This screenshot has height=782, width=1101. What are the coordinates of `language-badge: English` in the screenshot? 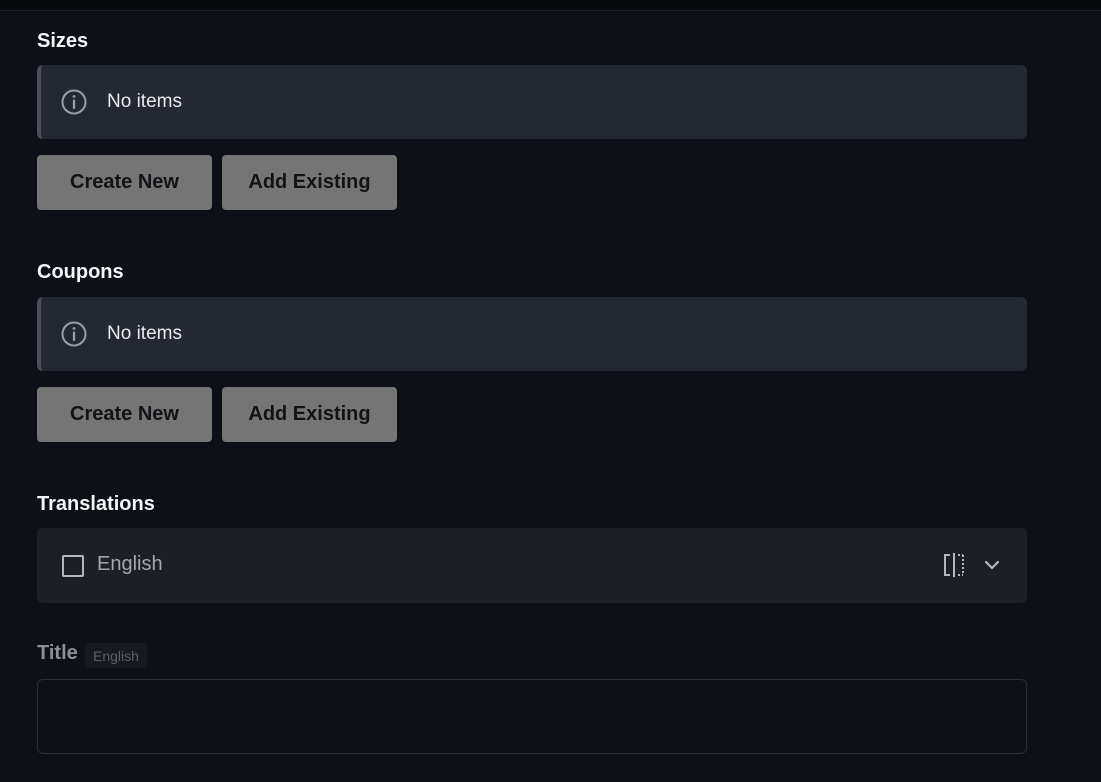 It's located at (116, 655).